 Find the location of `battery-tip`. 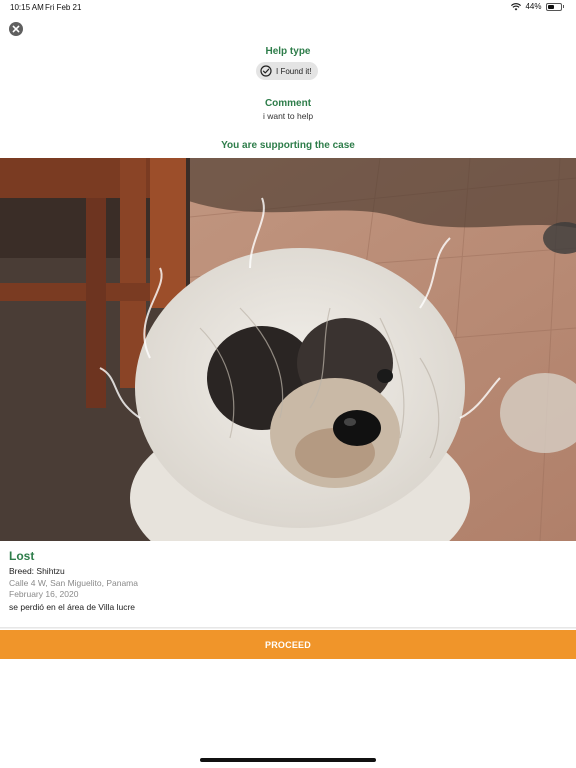

battery-tip is located at coordinates (563, 6).